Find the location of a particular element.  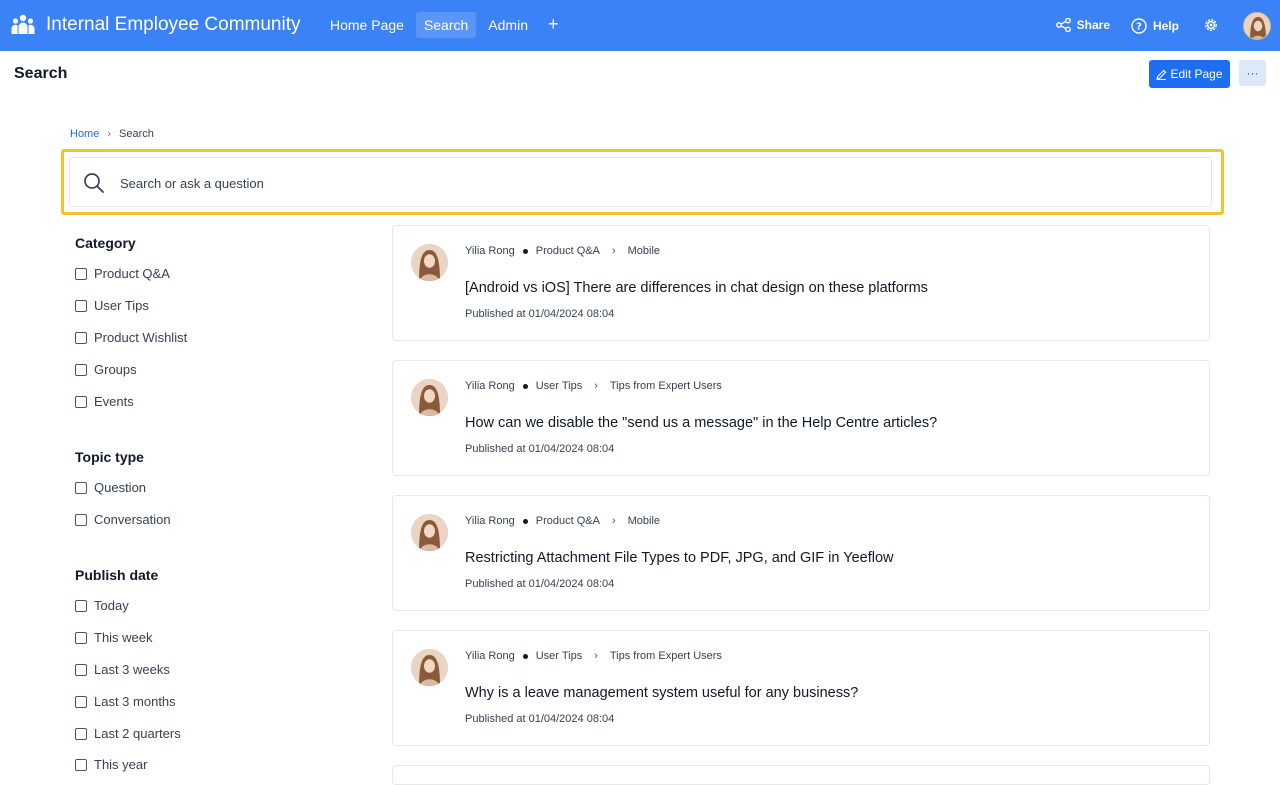

nav-home-page: Home Page is located at coordinates (367, 25).